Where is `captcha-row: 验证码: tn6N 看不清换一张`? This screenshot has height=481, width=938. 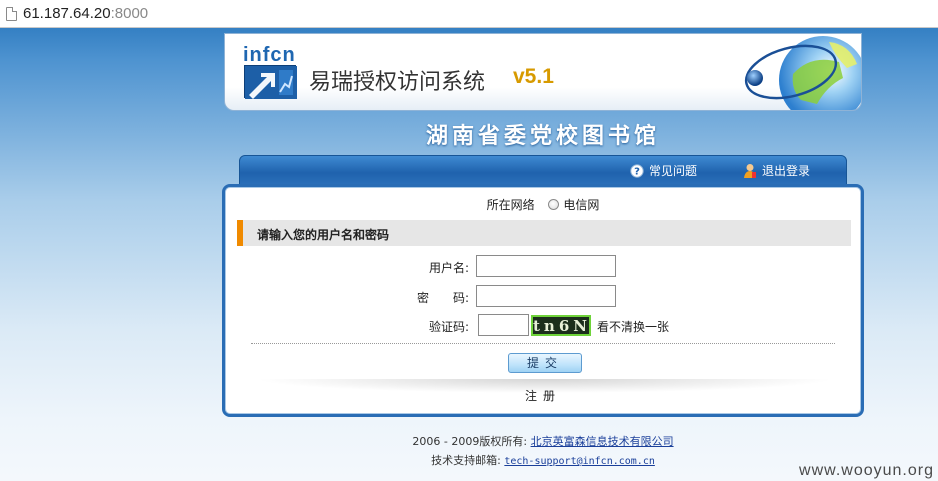
captcha-row: 验证码: tn6N 看不清换一张 is located at coordinates (543, 325).